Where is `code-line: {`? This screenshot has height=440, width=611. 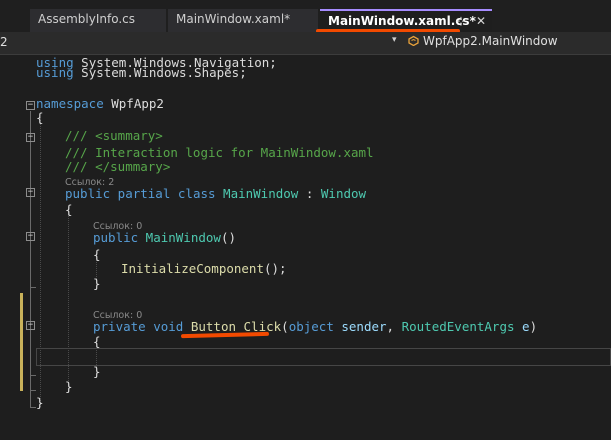 code-line: { is located at coordinates (40, 117).